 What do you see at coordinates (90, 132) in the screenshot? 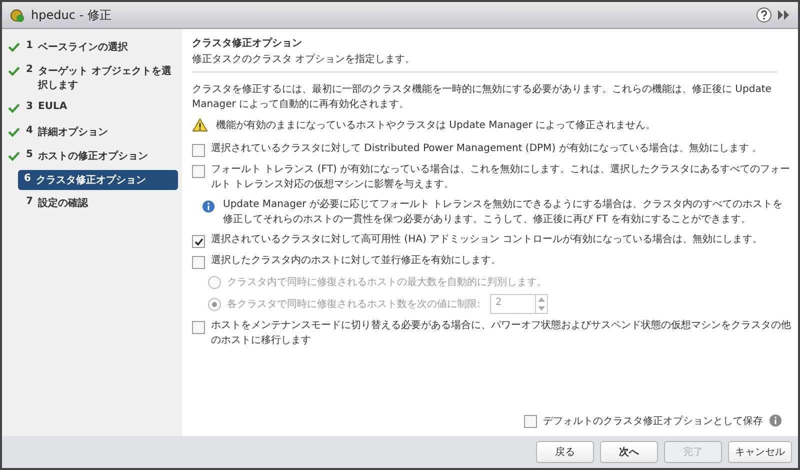
I see `wizard-step: 4 詳細オプション` at bounding box center [90, 132].